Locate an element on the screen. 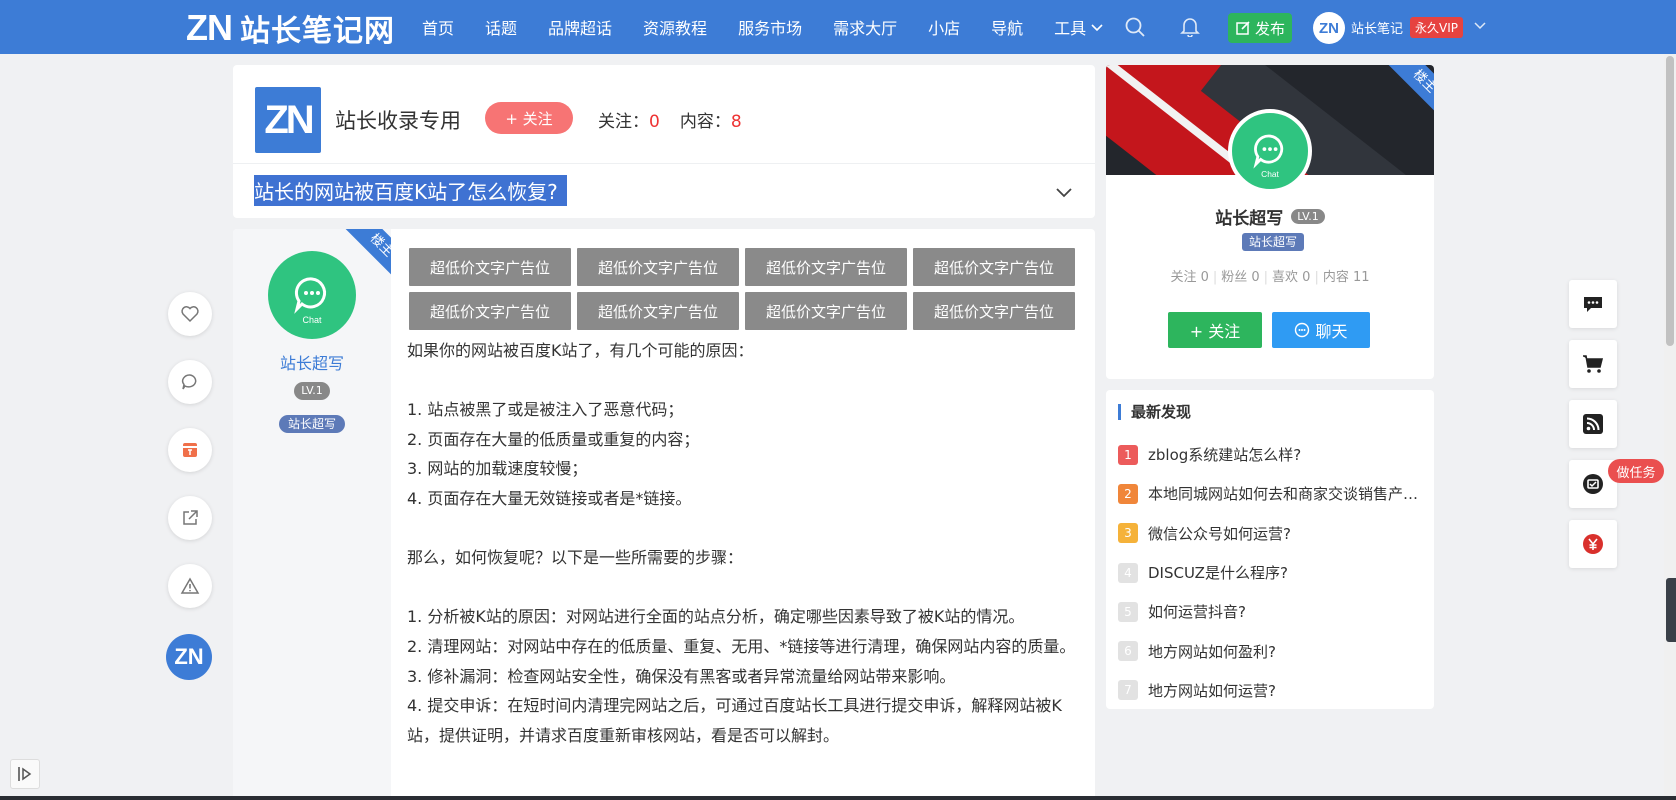  nav-brand-topics: 品牌超话 is located at coordinates (580, 27).